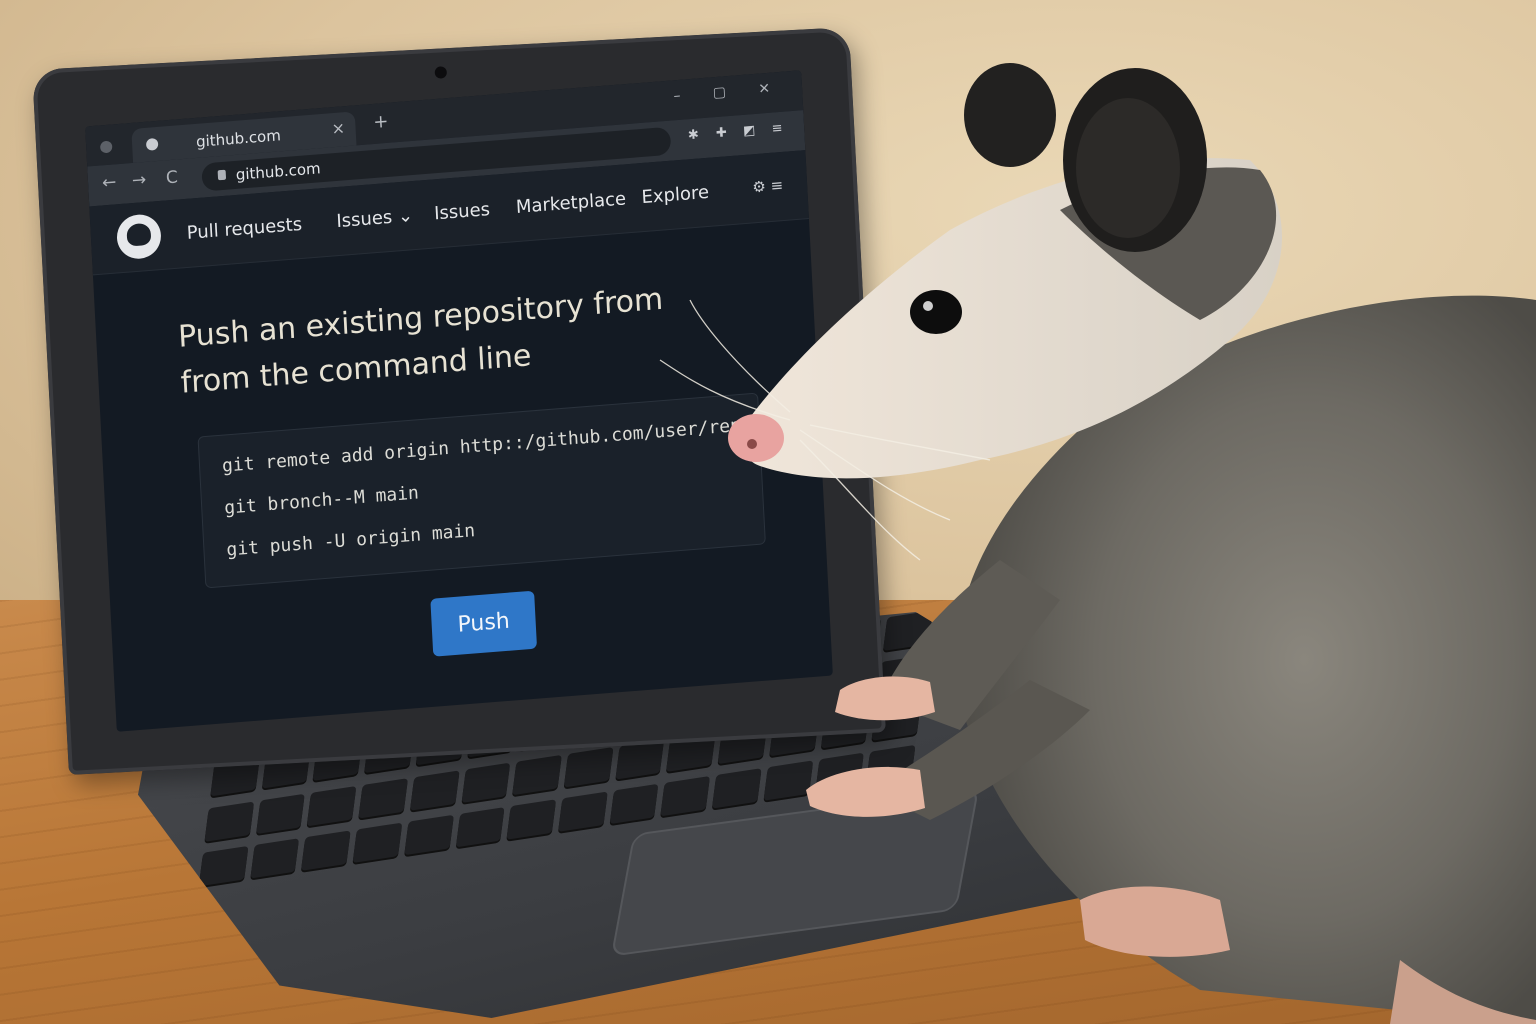  Describe the element at coordinates (756, 438) in the screenshot. I see `opossum-nose` at that location.